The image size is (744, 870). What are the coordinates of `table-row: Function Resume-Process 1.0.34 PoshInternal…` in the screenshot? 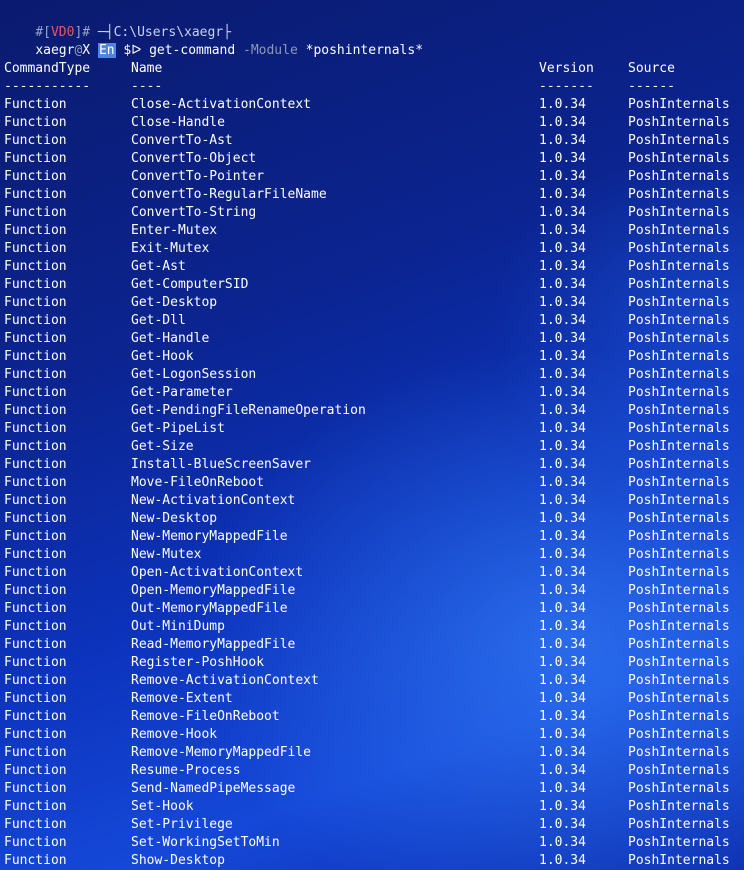 It's located at (372, 771).